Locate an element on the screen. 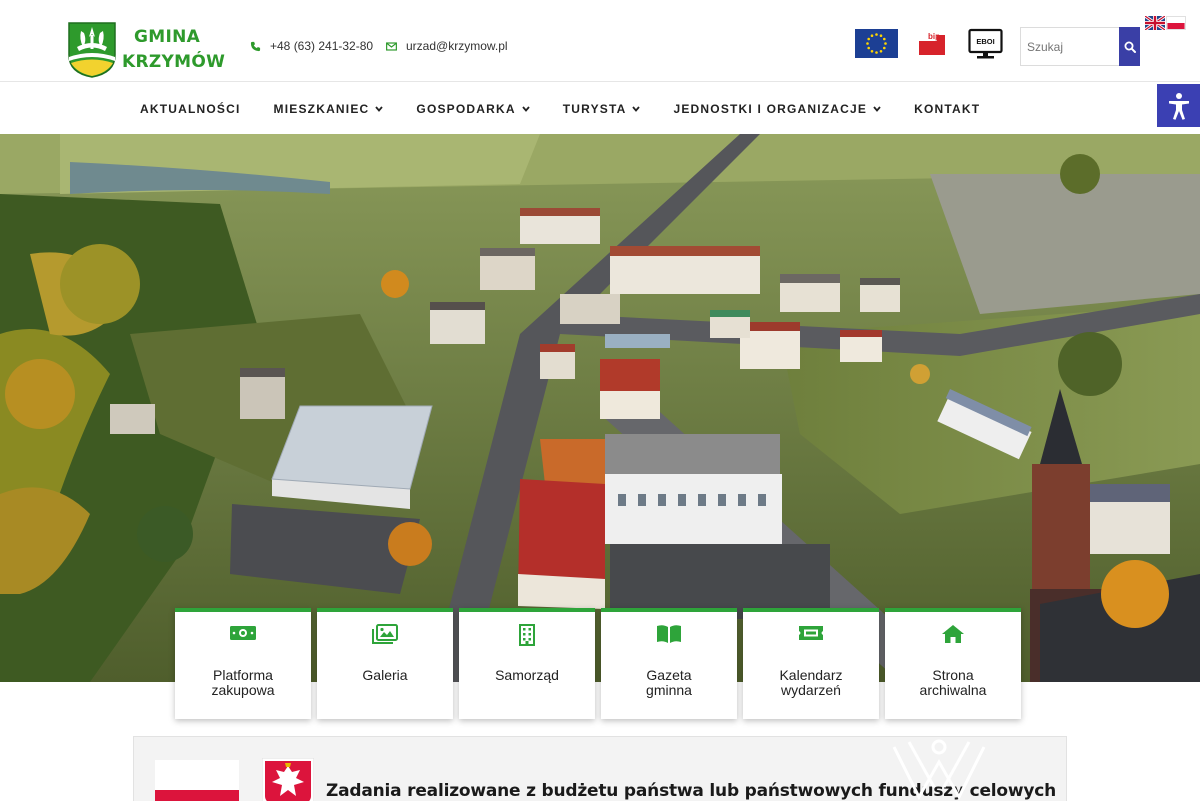  quick-link-label: Galeria is located at coordinates (385, 675).